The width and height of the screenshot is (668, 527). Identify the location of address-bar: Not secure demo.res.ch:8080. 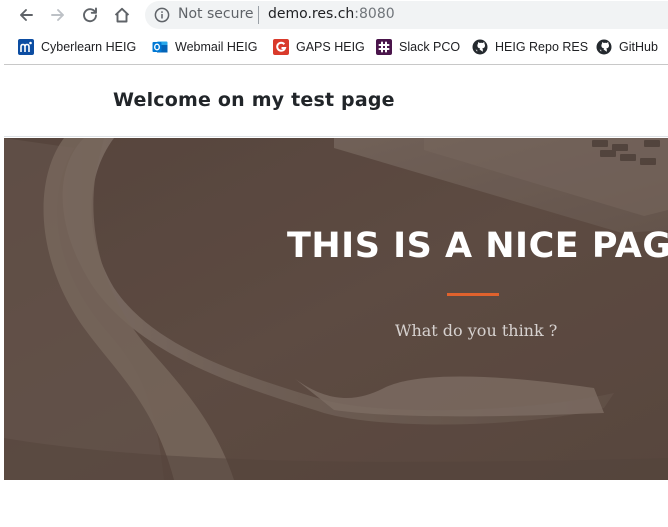
(406, 15).